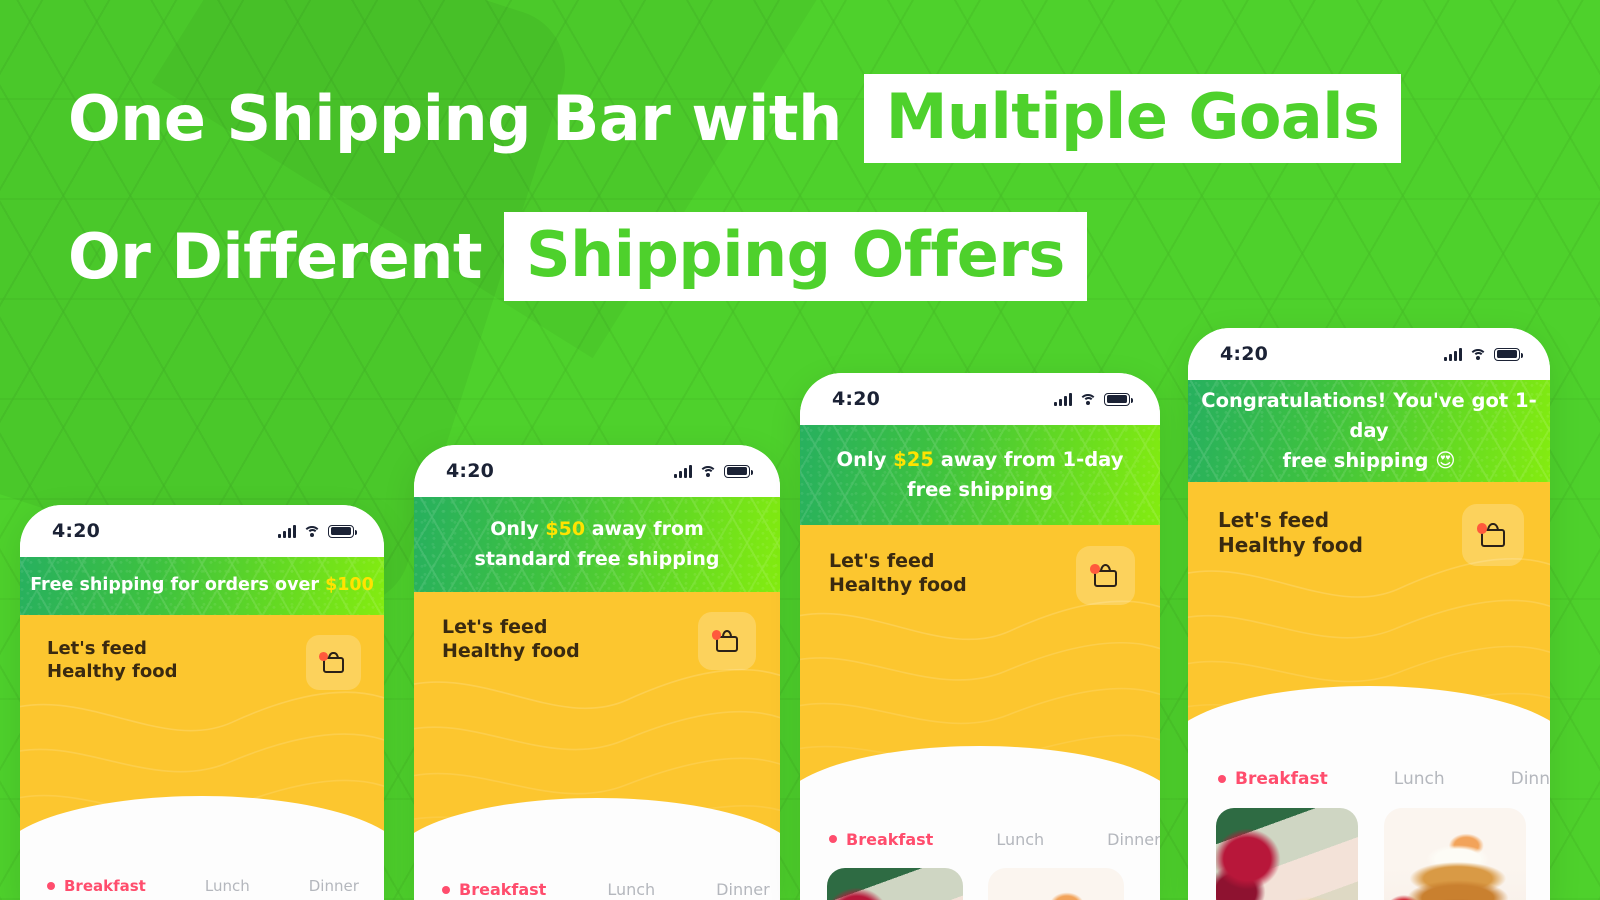  Describe the element at coordinates (644, 529) in the screenshot. I see `banner-text: away from` at that location.